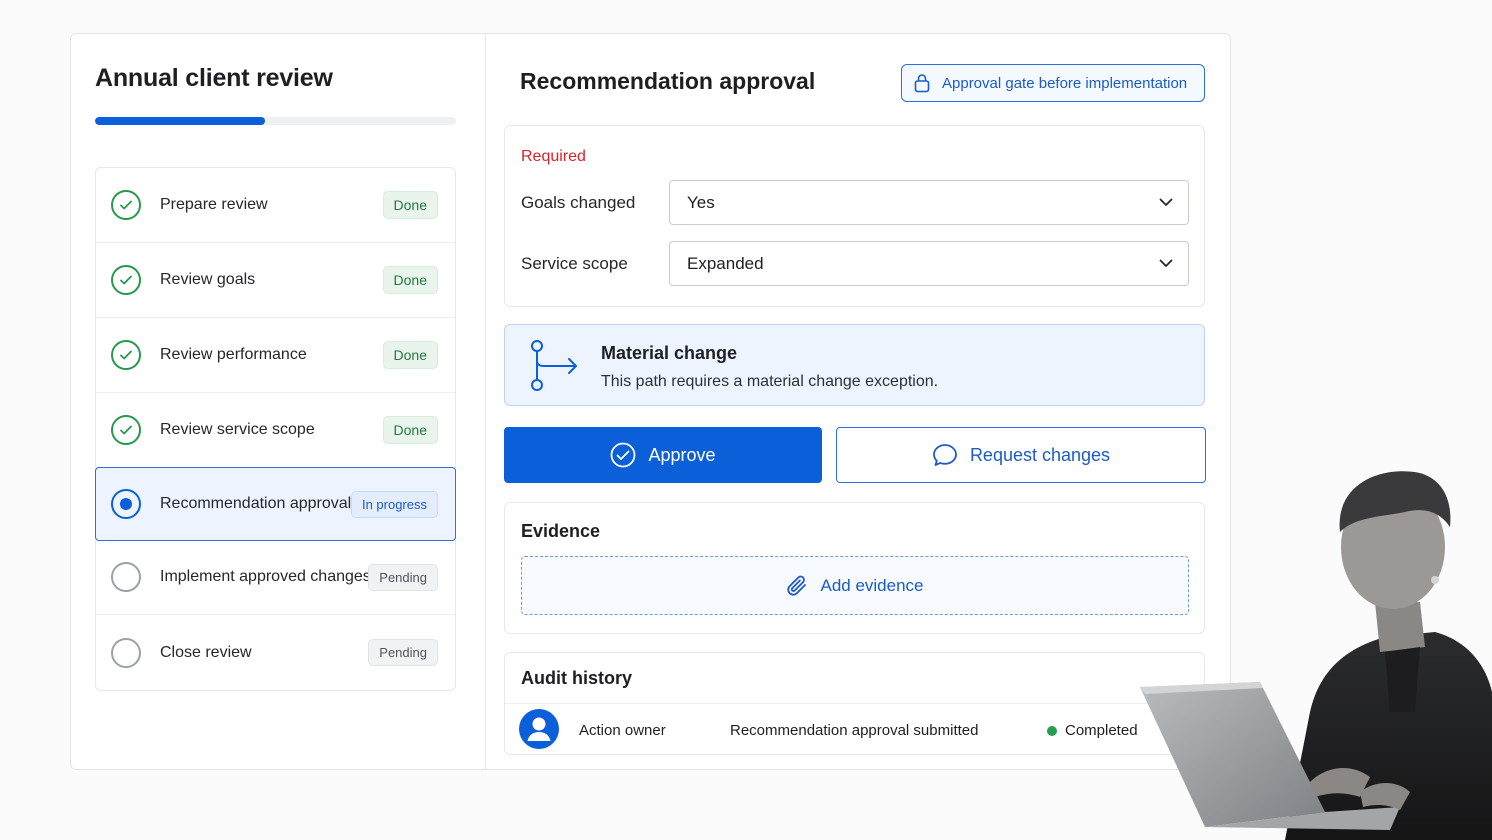 The width and height of the screenshot is (1492, 840). I want to click on chat-bubble-icon, so click(945, 455).